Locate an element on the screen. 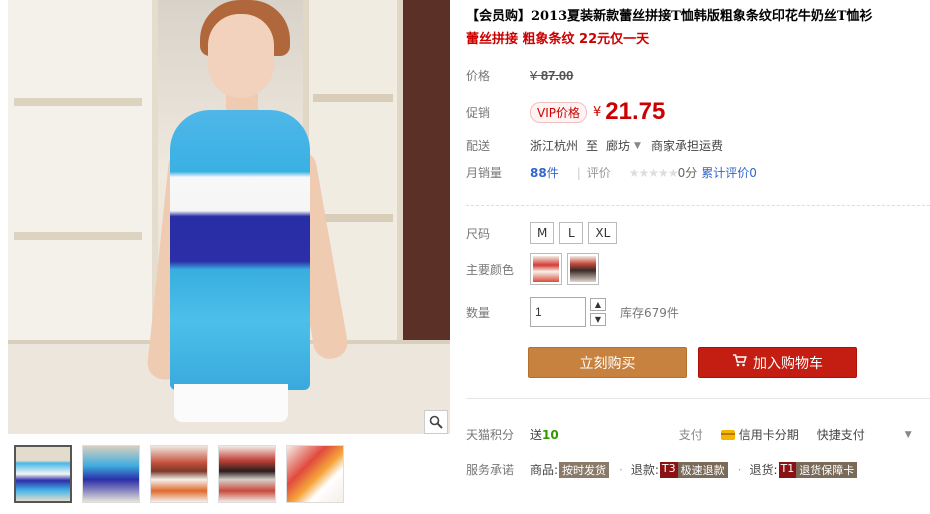  points-payment-row: 天猫积分 送 10 支付 信用卡分期 快捷支付 ▼ is located at coordinates (689, 434).